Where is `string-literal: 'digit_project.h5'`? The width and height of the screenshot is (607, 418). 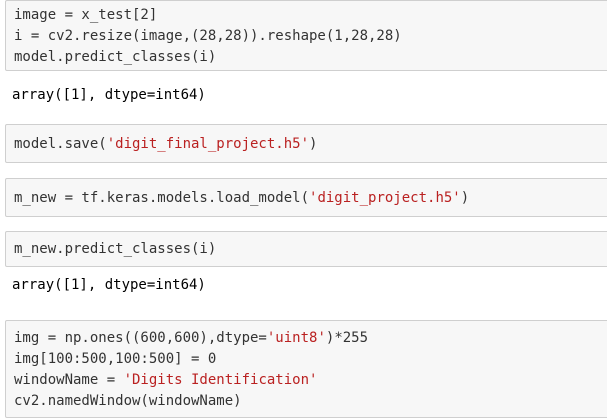 string-literal: 'digit_project.h5' is located at coordinates (385, 198).